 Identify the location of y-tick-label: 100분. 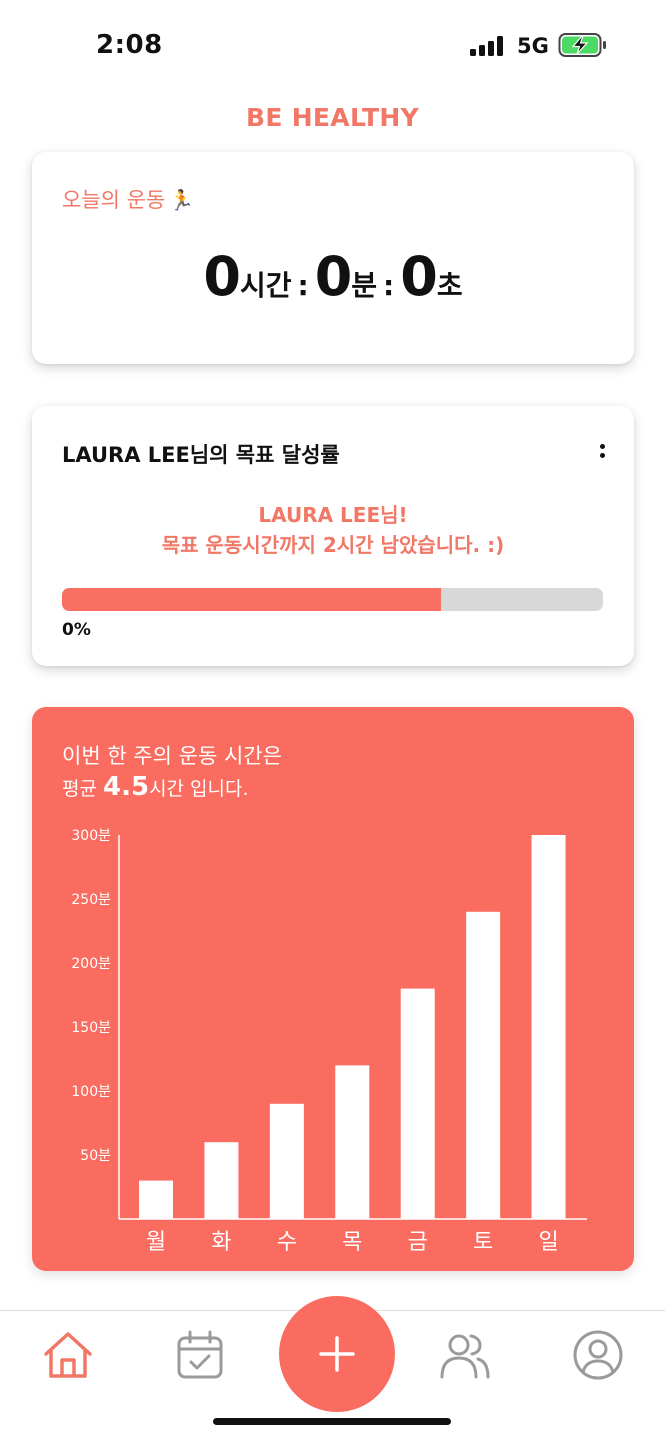
(91, 1092).